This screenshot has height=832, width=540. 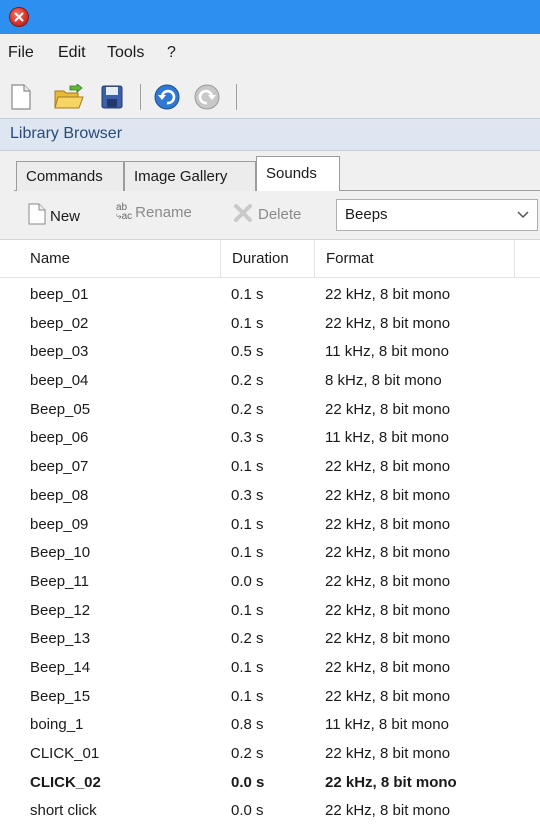 What do you see at coordinates (415, 258) in the screenshot?
I see `column-header-format: Format` at bounding box center [415, 258].